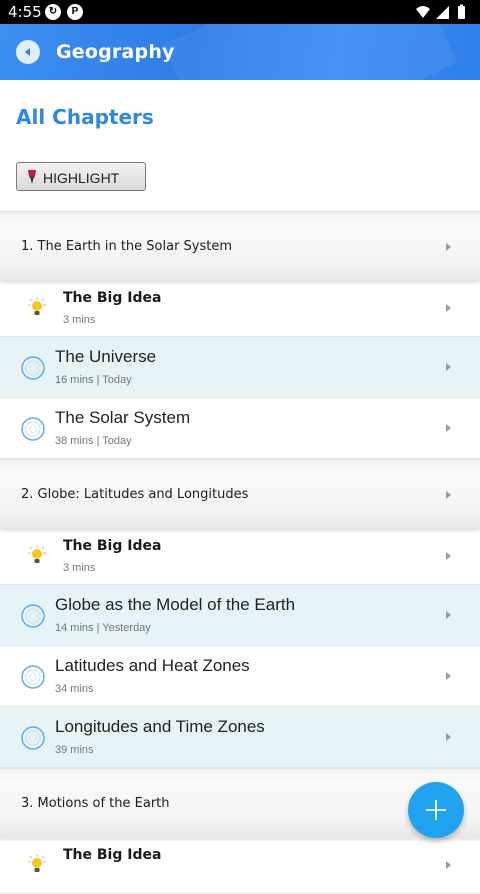 This screenshot has width=480, height=894. I want to click on topic-duration: 38 mins | Today, so click(93, 441).